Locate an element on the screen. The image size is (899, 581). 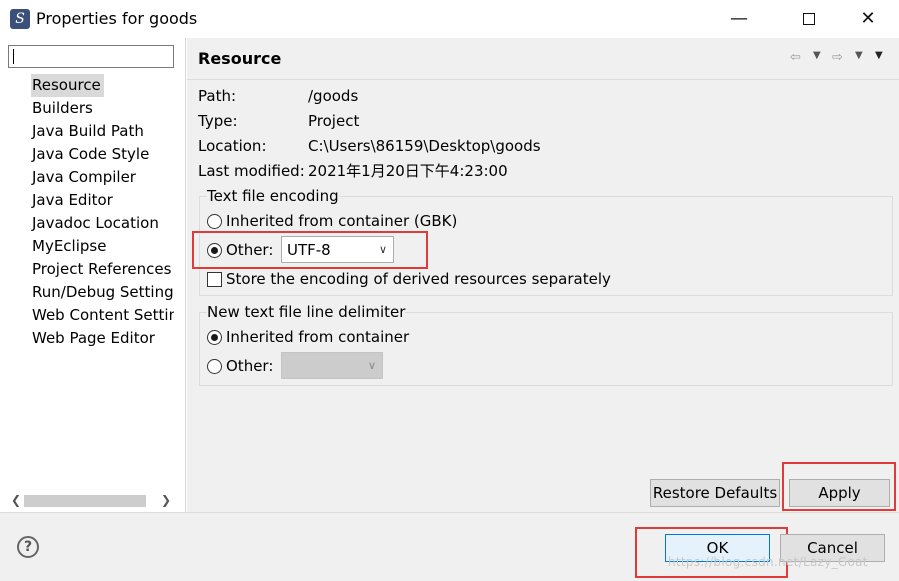
forward-arrow-icon: ⇨ is located at coordinates (837, 57).